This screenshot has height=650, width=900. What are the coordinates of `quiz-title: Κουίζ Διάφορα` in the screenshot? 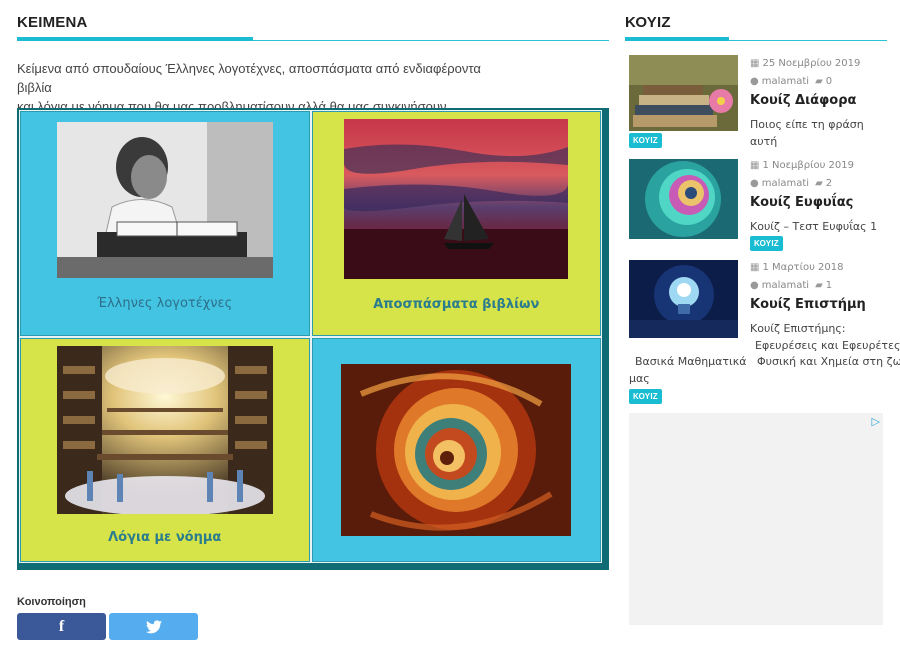 It's located at (803, 100).